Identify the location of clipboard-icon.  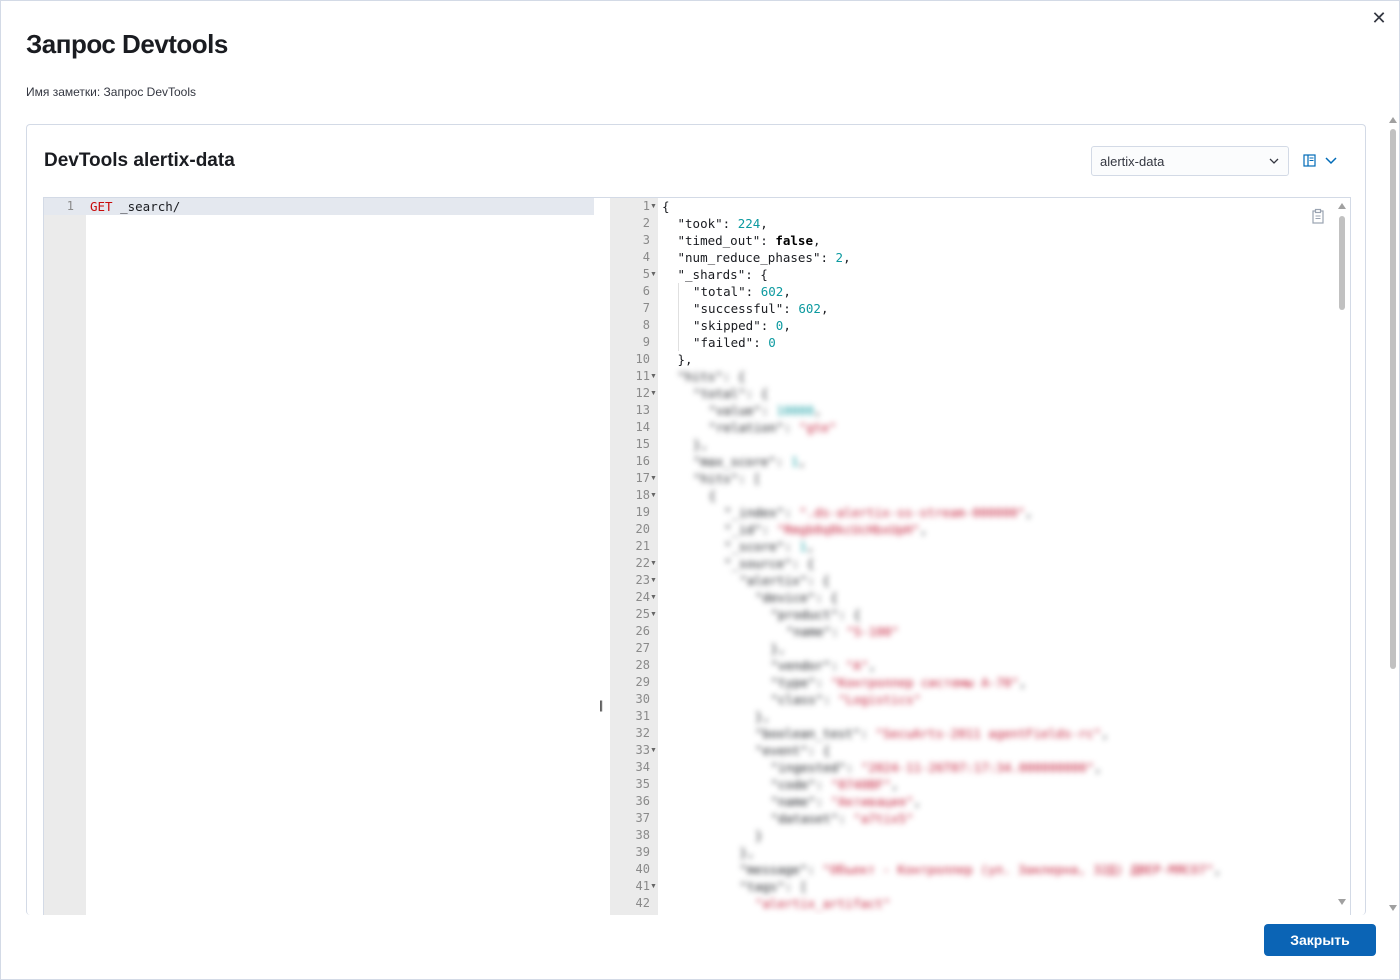
(1318, 219).